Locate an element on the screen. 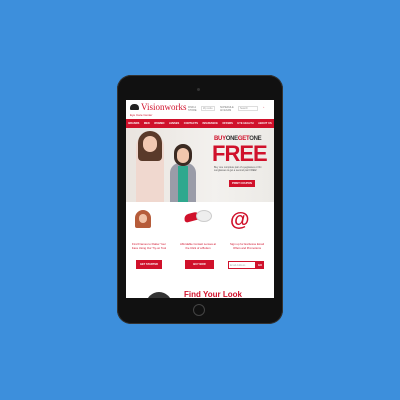 Image resolution: width=400 pixels, height=400 pixels. section-title: Find Your Look is located at coordinates (213, 294).